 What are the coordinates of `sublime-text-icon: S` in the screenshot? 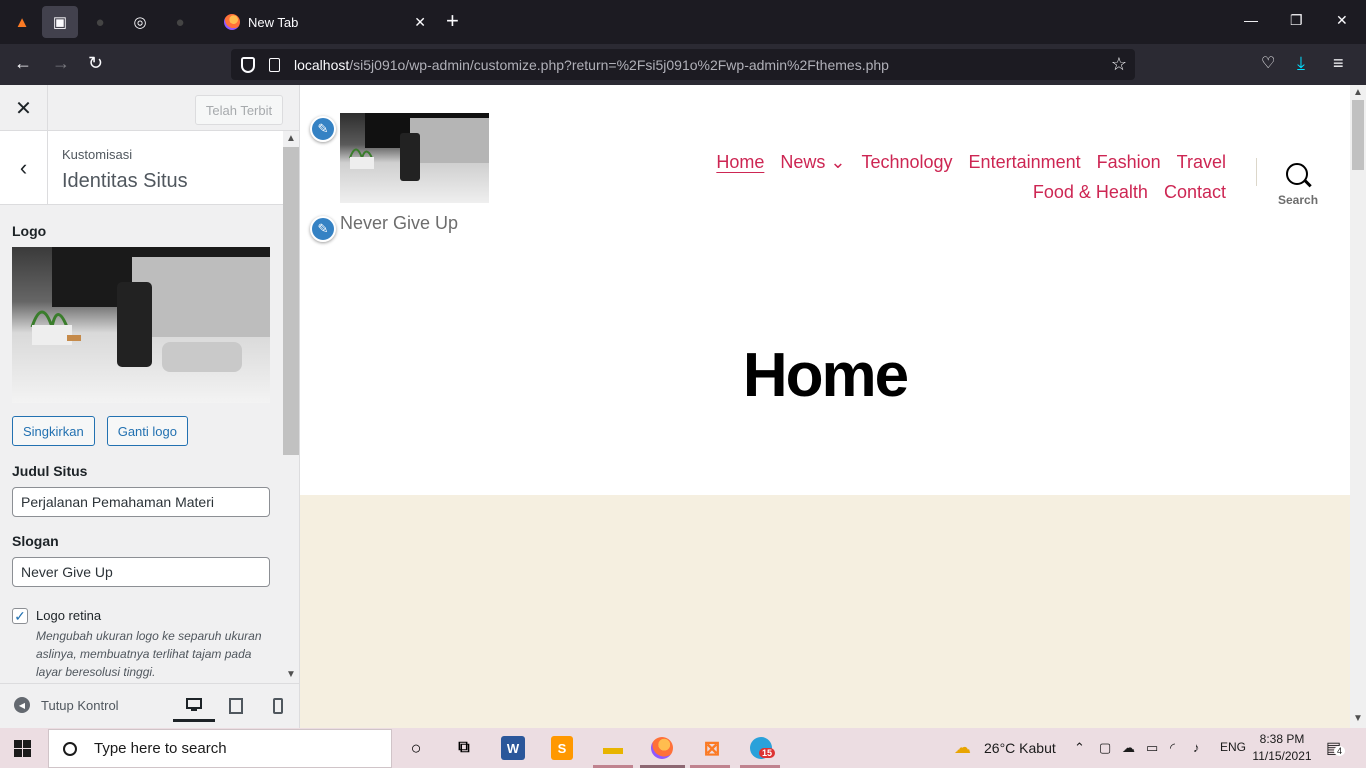 It's located at (562, 748).